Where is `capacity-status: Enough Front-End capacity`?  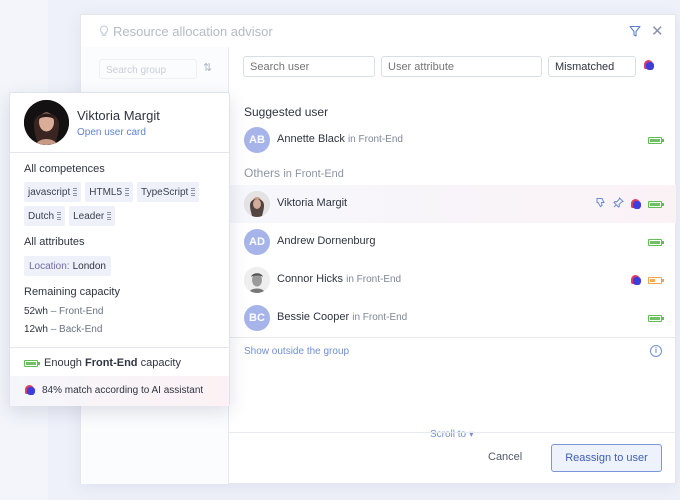
capacity-status: Enough Front-End capacity is located at coordinates (102, 363).